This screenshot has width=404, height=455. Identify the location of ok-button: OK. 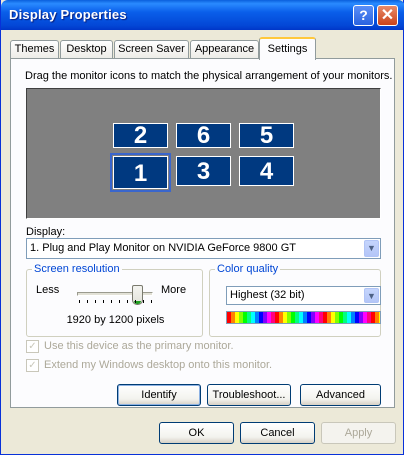
(196, 433).